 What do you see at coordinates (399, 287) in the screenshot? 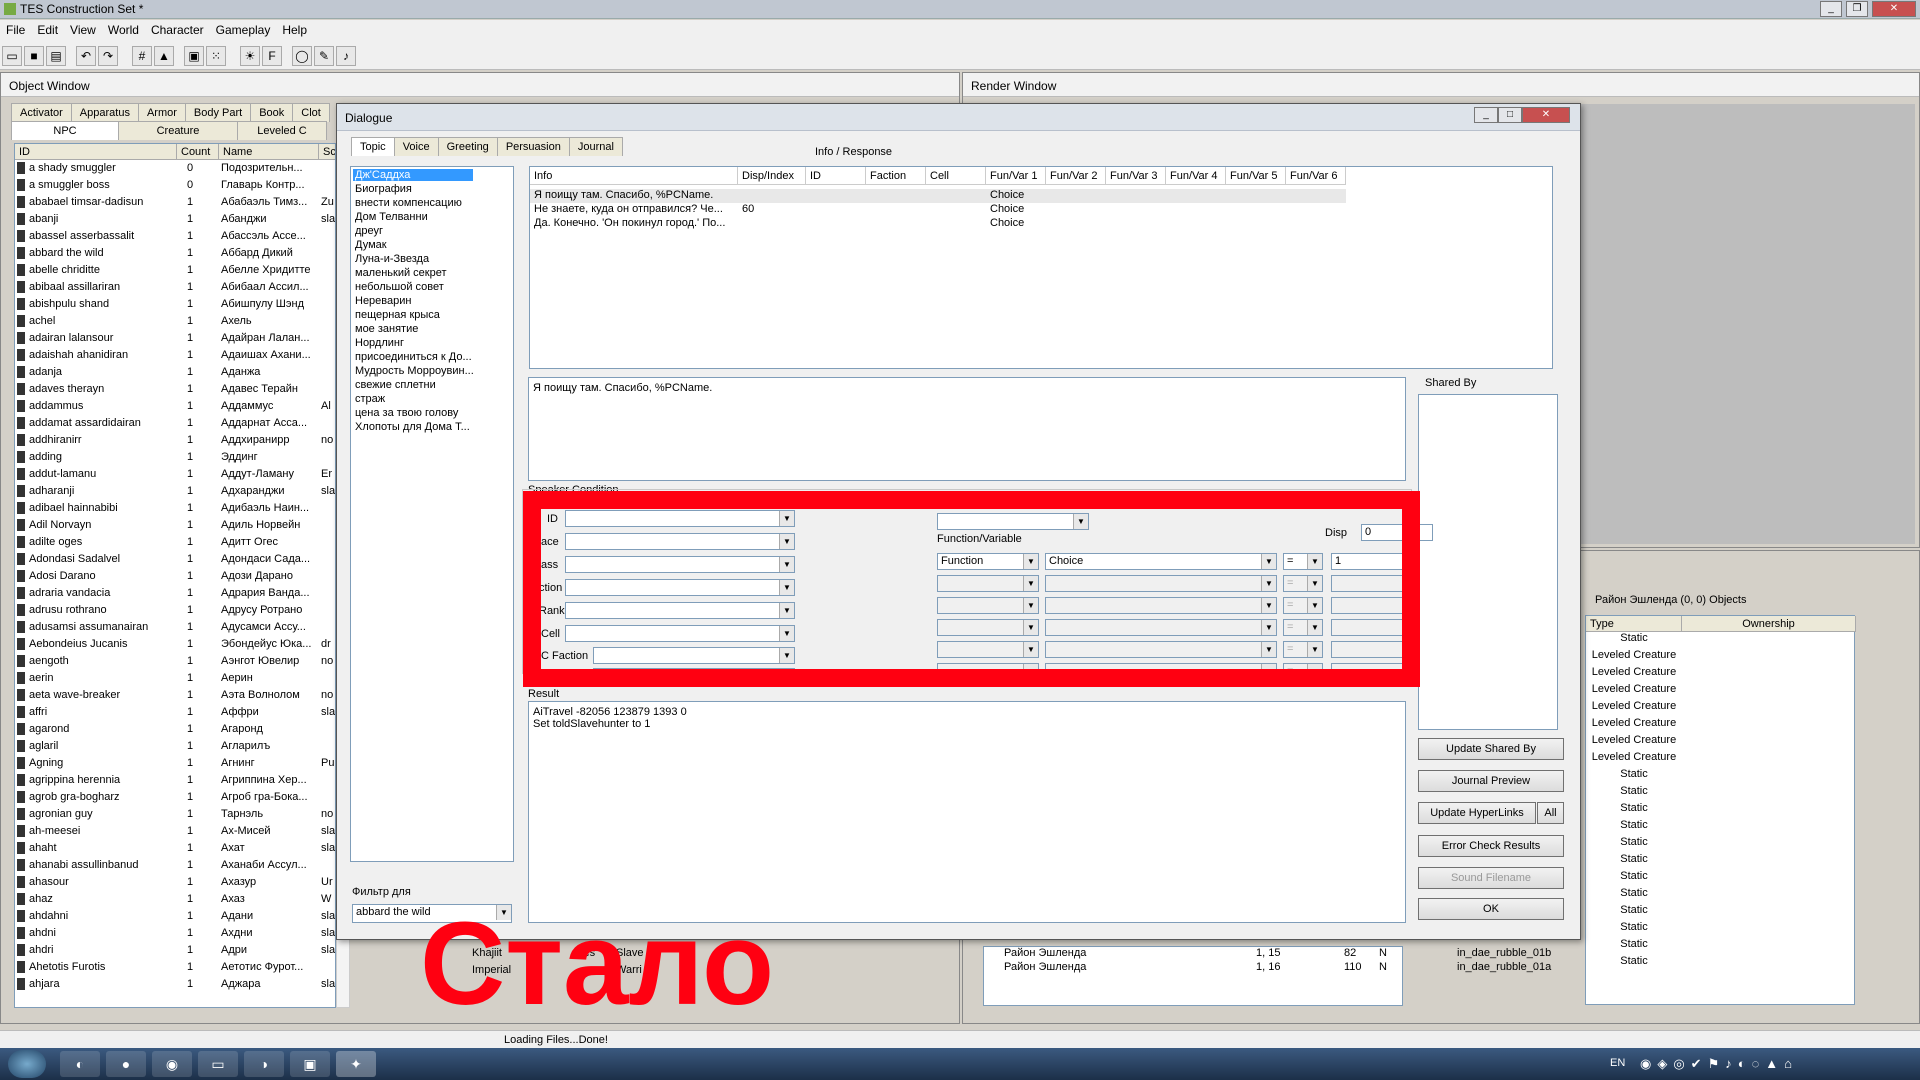
I see `topic-item: небольшой совет` at bounding box center [399, 287].